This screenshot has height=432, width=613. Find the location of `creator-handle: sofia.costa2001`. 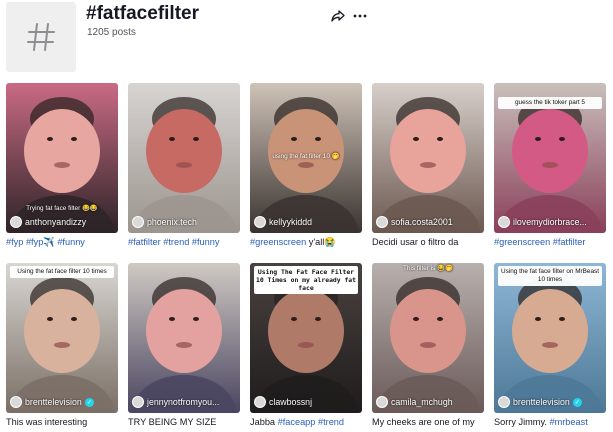

creator-handle: sofia.costa2001 is located at coordinates (414, 222).